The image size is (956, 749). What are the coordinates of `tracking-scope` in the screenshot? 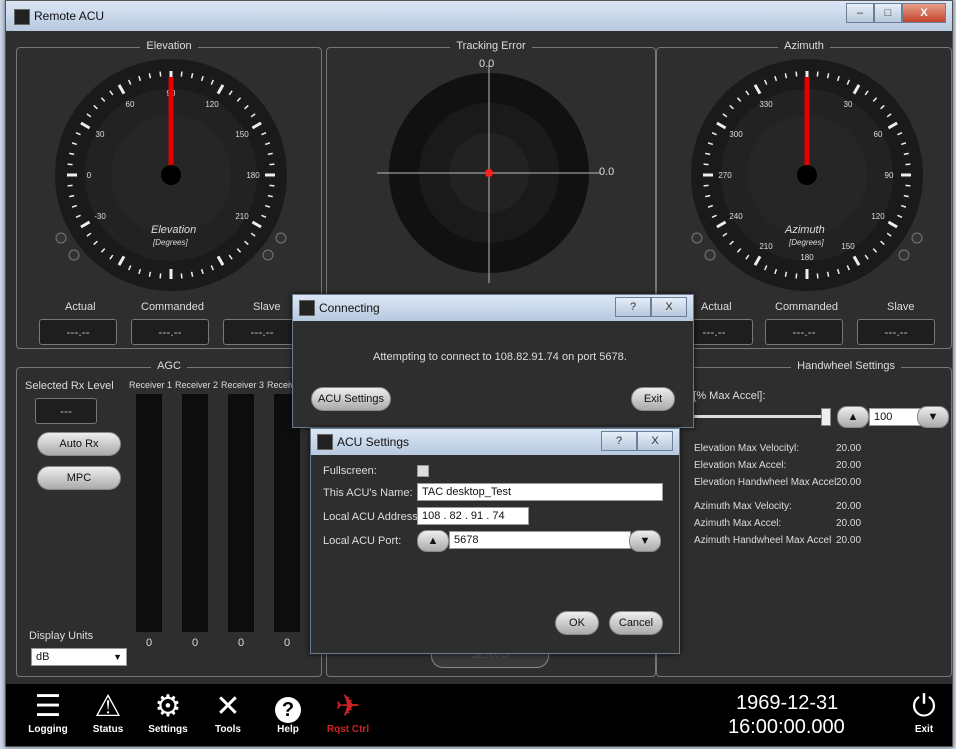 It's located at (489, 173).